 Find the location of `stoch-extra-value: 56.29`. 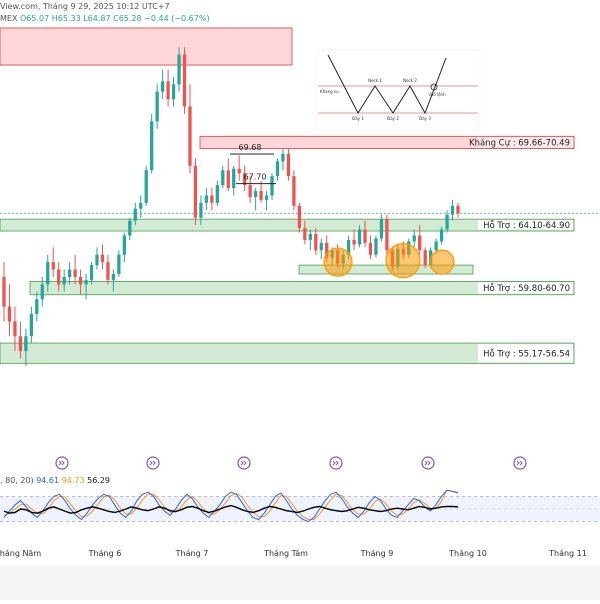

stoch-extra-value: 56.29 is located at coordinates (99, 480).